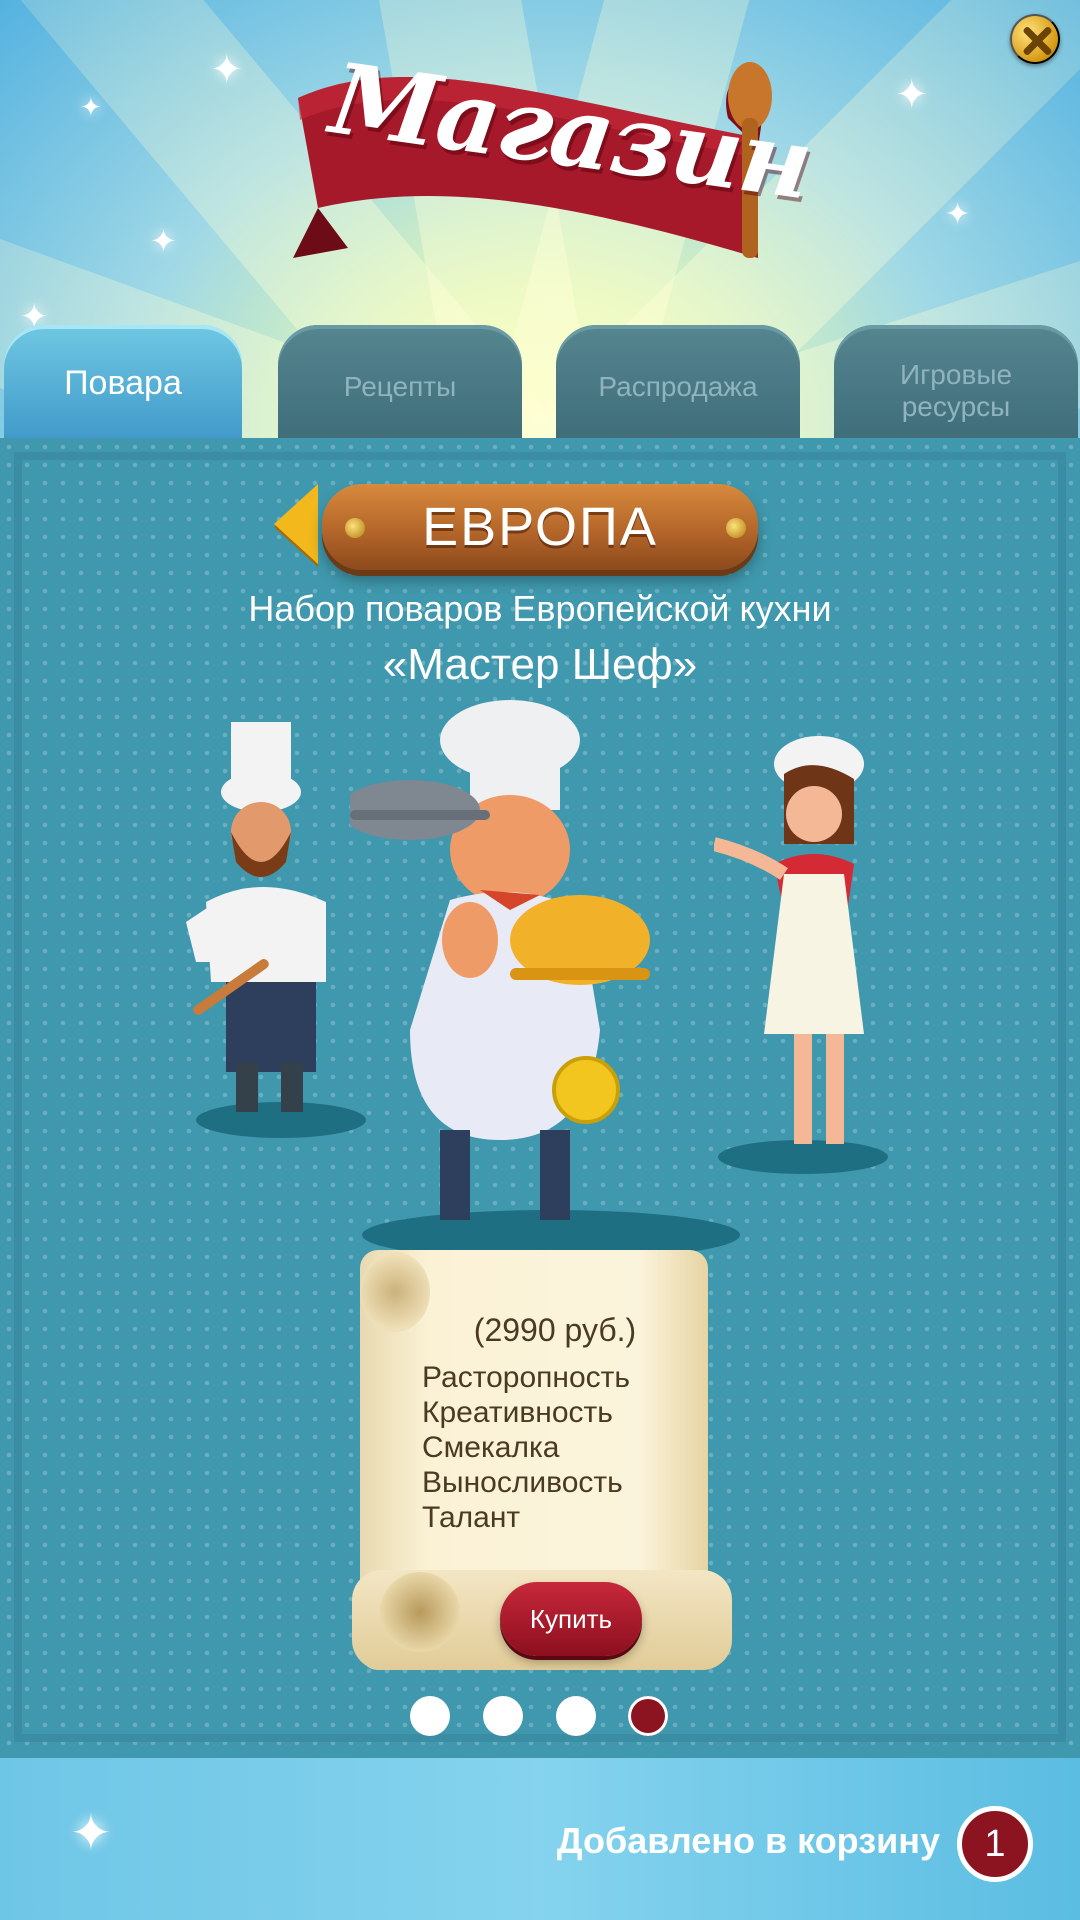 The height and width of the screenshot is (1920, 1080). Describe the element at coordinates (526, 1377) in the screenshot. I see `perk-item: Расторопность` at that location.